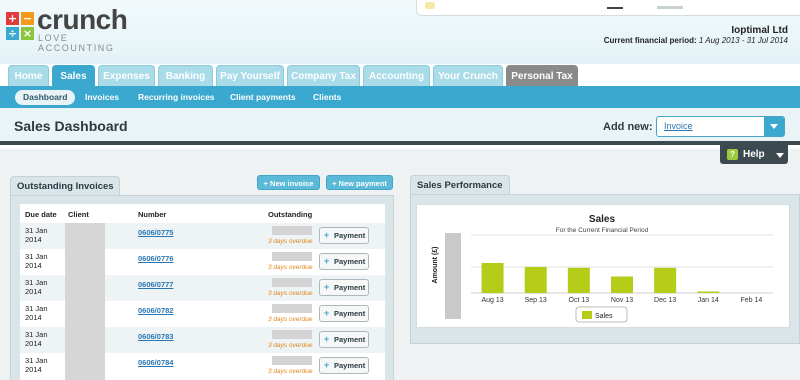 The image size is (800, 380). Describe the element at coordinates (82, 19) in the screenshot. I see `logo-wordmark: crunch` at that location.